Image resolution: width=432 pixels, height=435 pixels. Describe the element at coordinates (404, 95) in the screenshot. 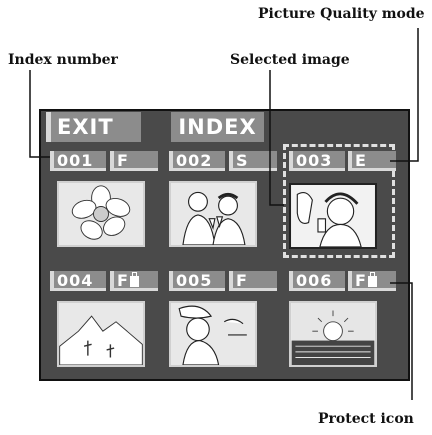

I see `picture-quality-leader` at that location.